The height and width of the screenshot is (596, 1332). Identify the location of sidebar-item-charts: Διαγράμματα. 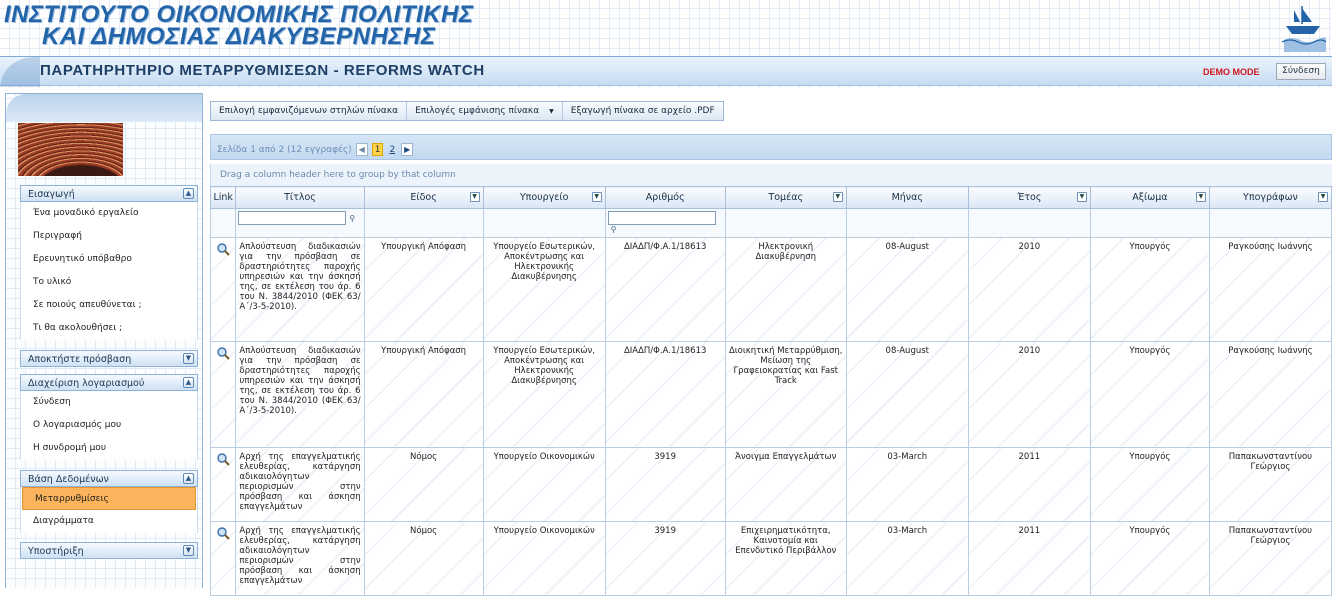
(109, 521).